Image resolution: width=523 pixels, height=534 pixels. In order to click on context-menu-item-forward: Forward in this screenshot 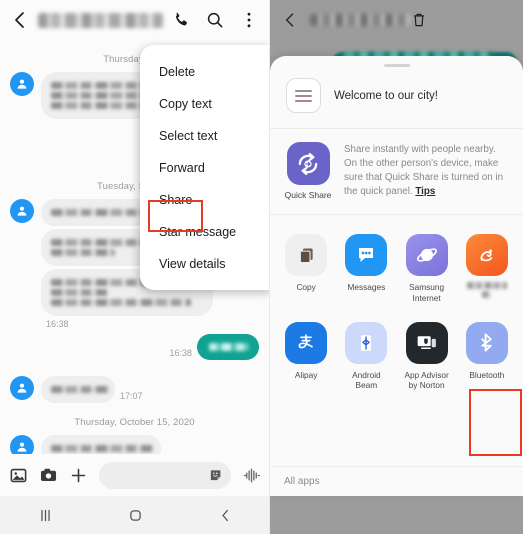, I will do `click(204, 168)`.